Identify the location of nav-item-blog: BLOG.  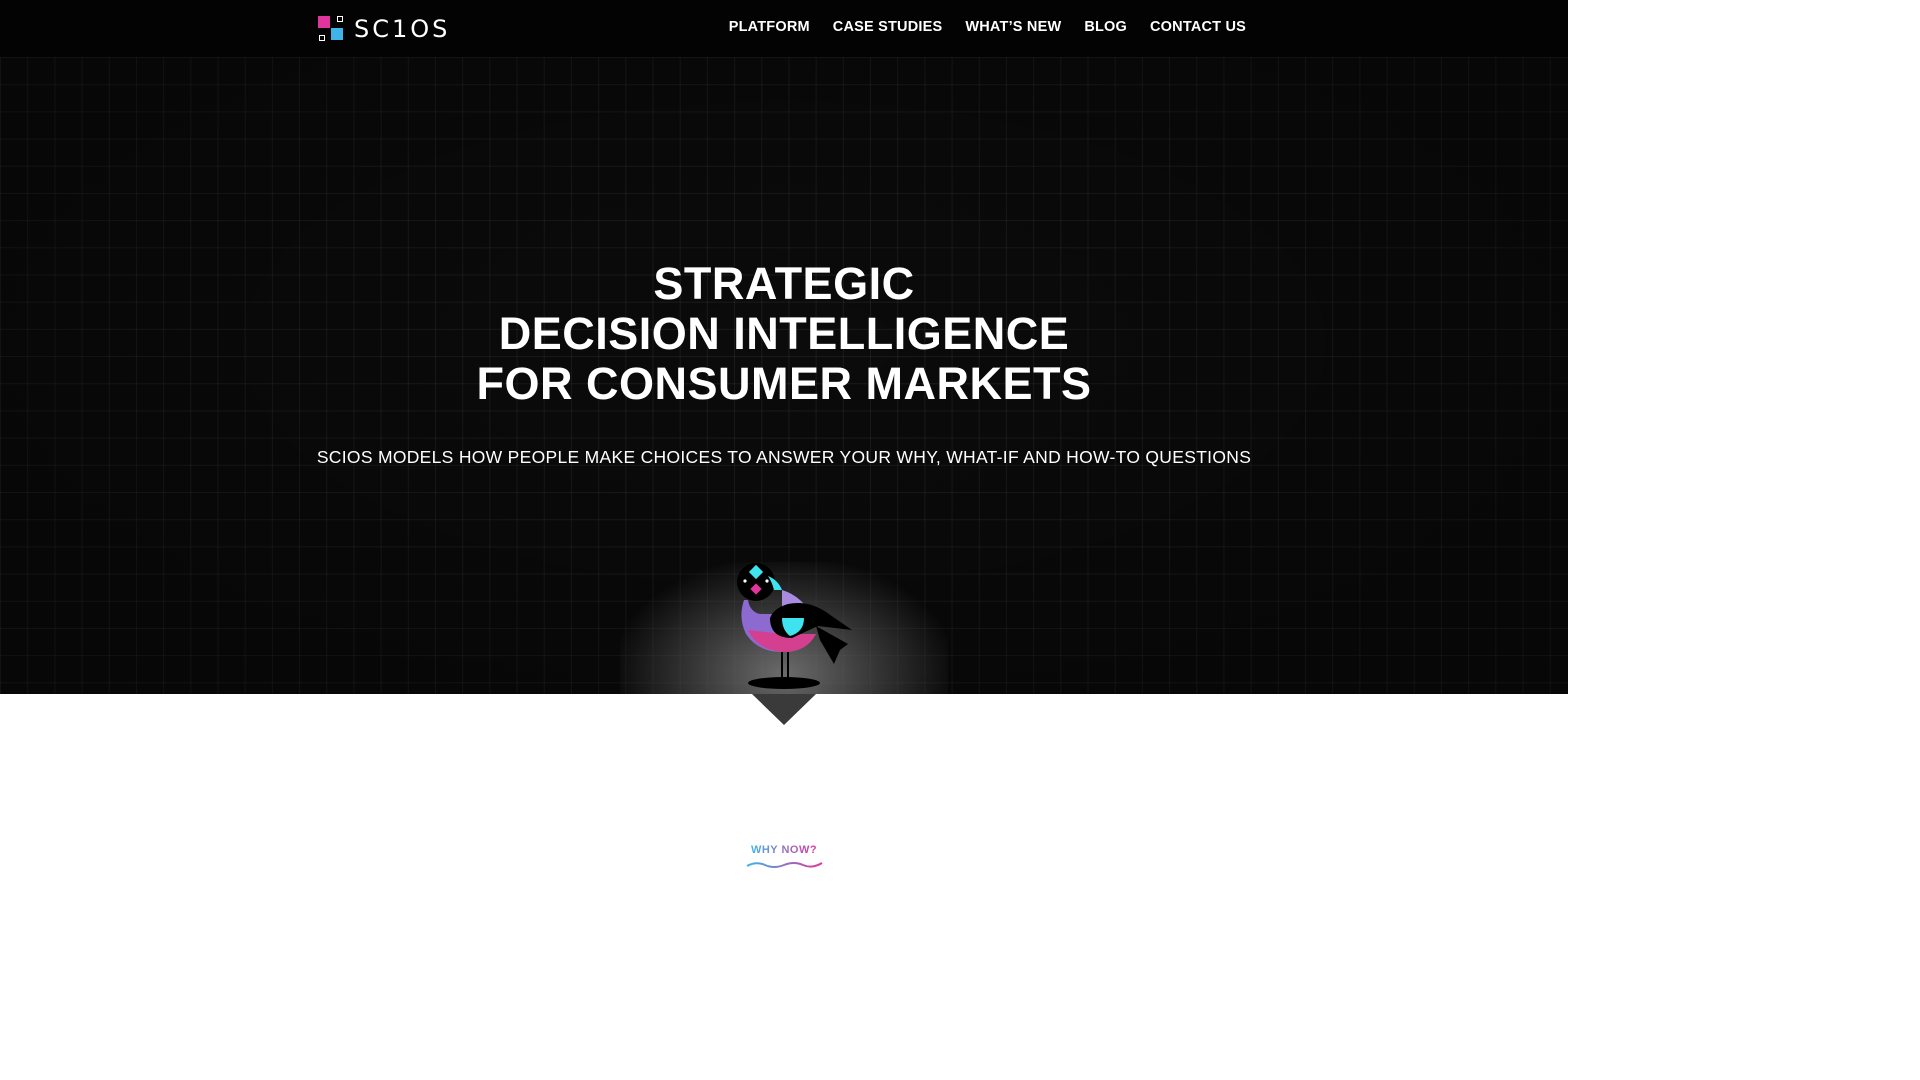
(1105, 27).